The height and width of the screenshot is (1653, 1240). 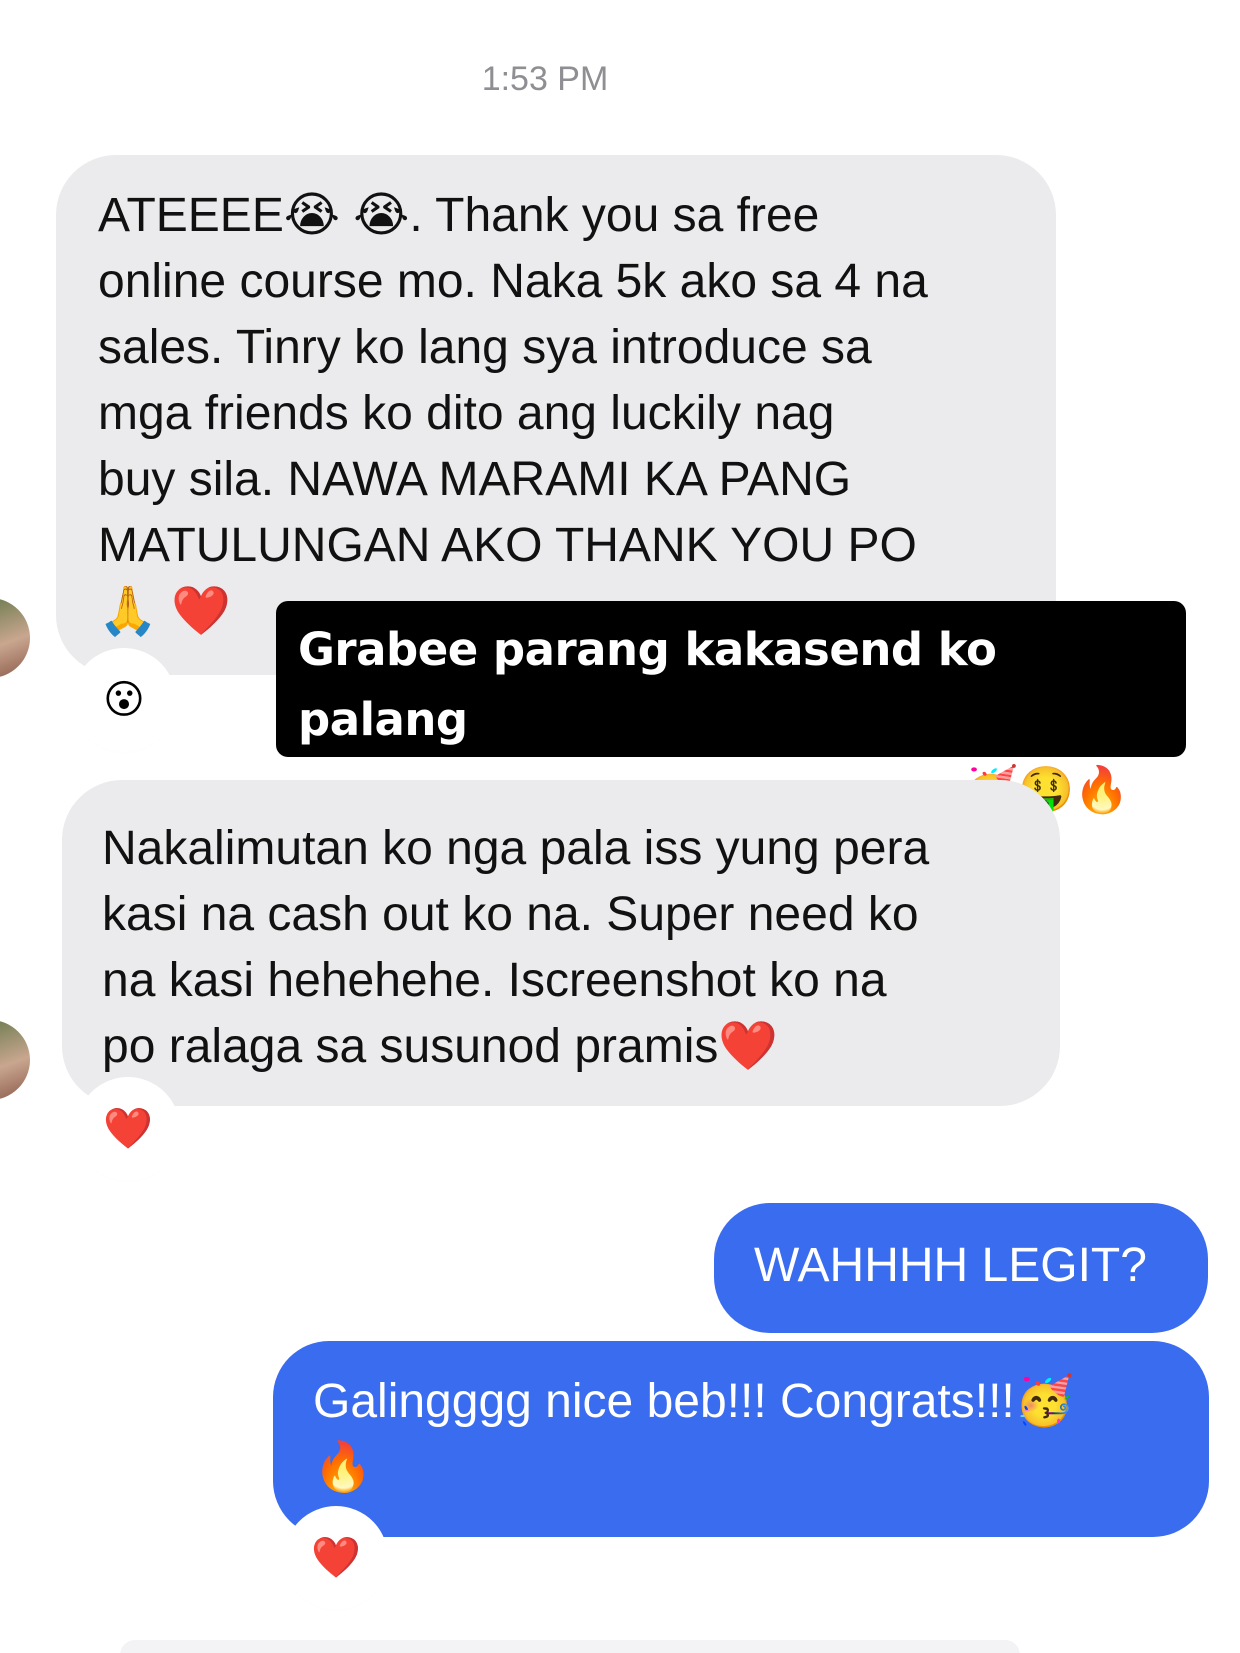 I want to click on surprised-face-icon: 😮, so click(x=124, y=700).